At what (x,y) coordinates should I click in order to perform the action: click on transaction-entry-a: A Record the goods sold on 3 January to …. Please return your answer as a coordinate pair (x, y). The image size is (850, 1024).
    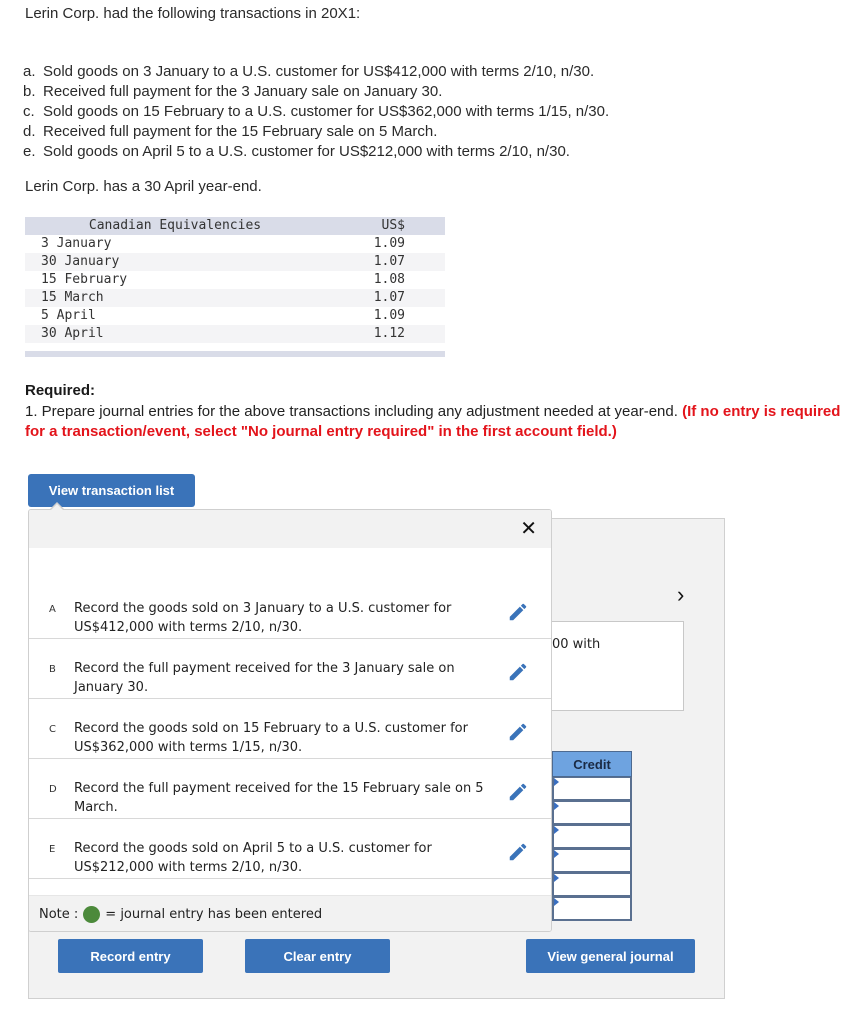
    Looking at the image, I should click on (290, 609).